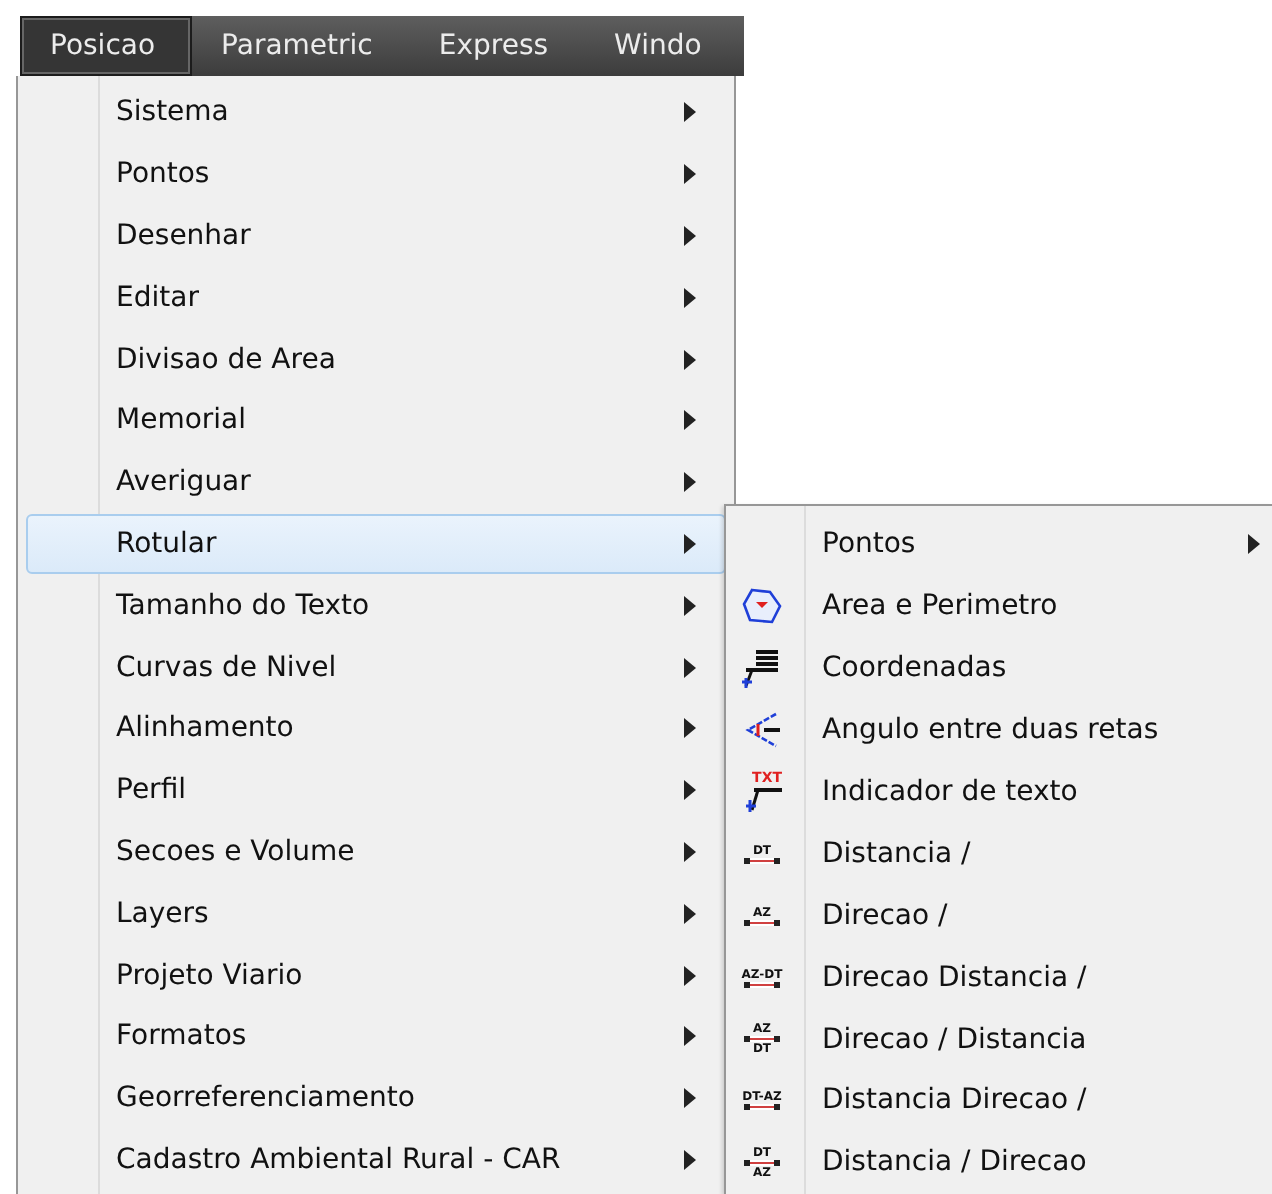 The image size is (1272, 1194). I want to click on menu-item: Formatos, so click(376, 1036).